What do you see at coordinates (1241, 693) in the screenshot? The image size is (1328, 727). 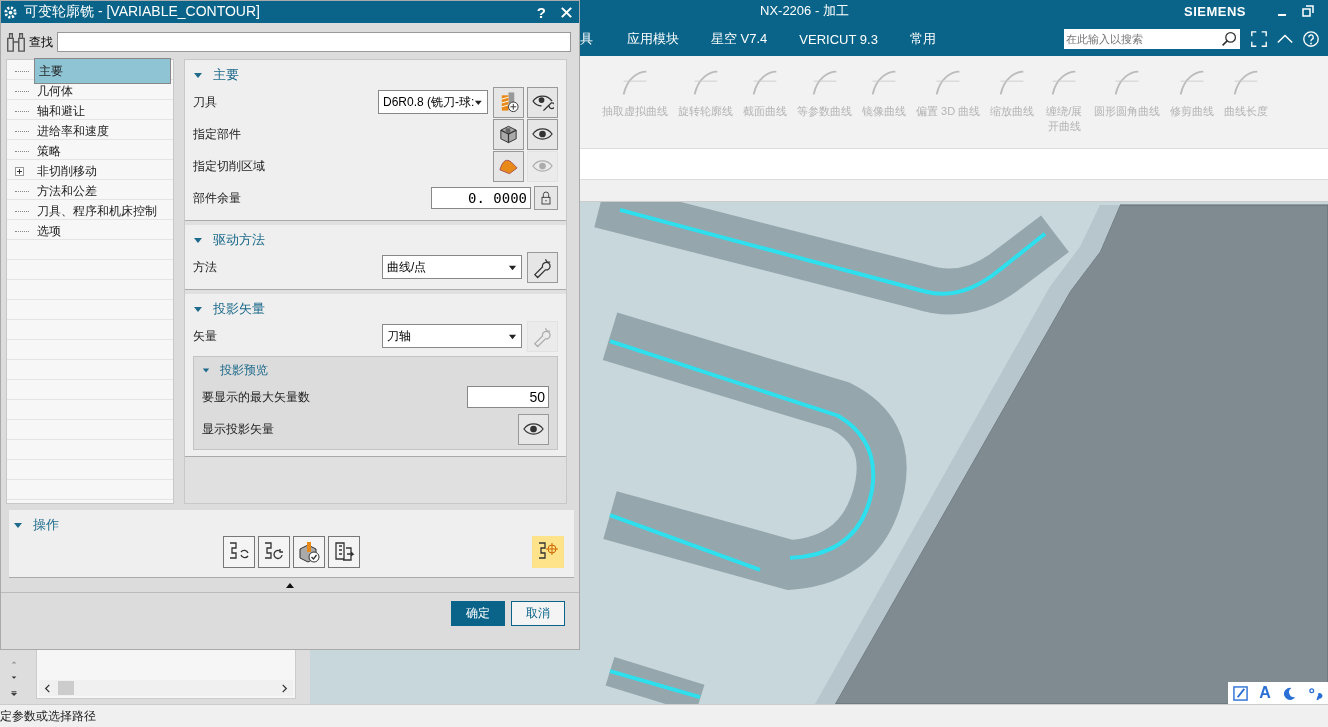 I see `pencil-box-icon` at bounding box center [1241, 693].